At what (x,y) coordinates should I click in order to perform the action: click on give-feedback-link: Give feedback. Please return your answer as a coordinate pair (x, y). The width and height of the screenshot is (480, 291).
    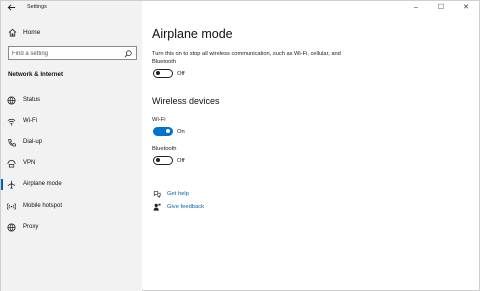
    Looking at the image, I should click on (212, 207).